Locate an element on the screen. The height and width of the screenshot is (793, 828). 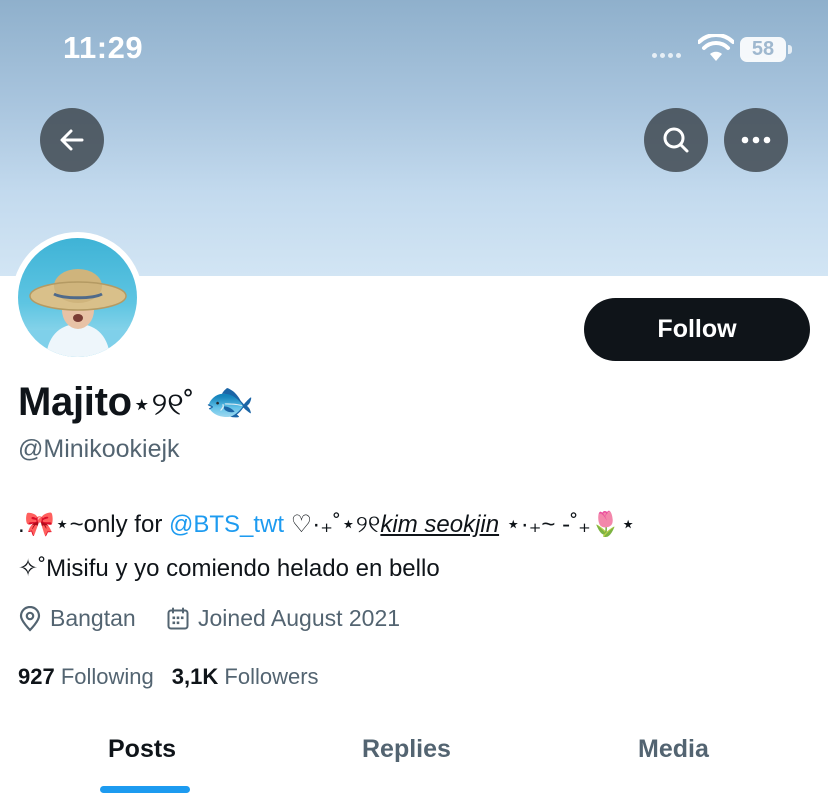
bio-text-before-mention: ⋆~only for is located at coordinates (111, 524).